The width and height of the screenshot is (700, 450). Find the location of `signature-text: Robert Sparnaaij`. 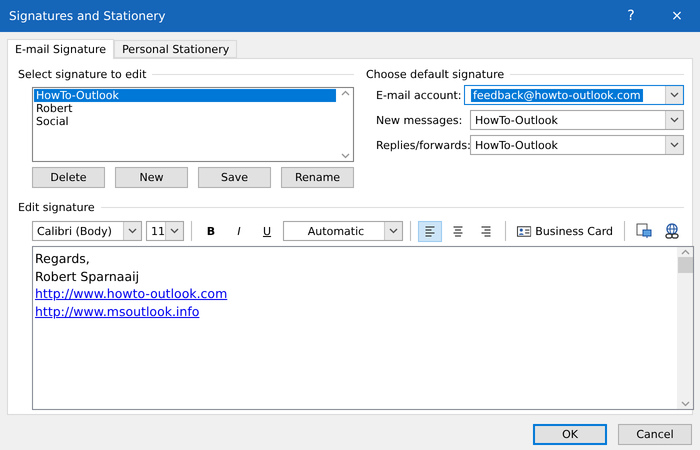

signature-text: Robert Sparnaaij is located at coordinates (87, 276).